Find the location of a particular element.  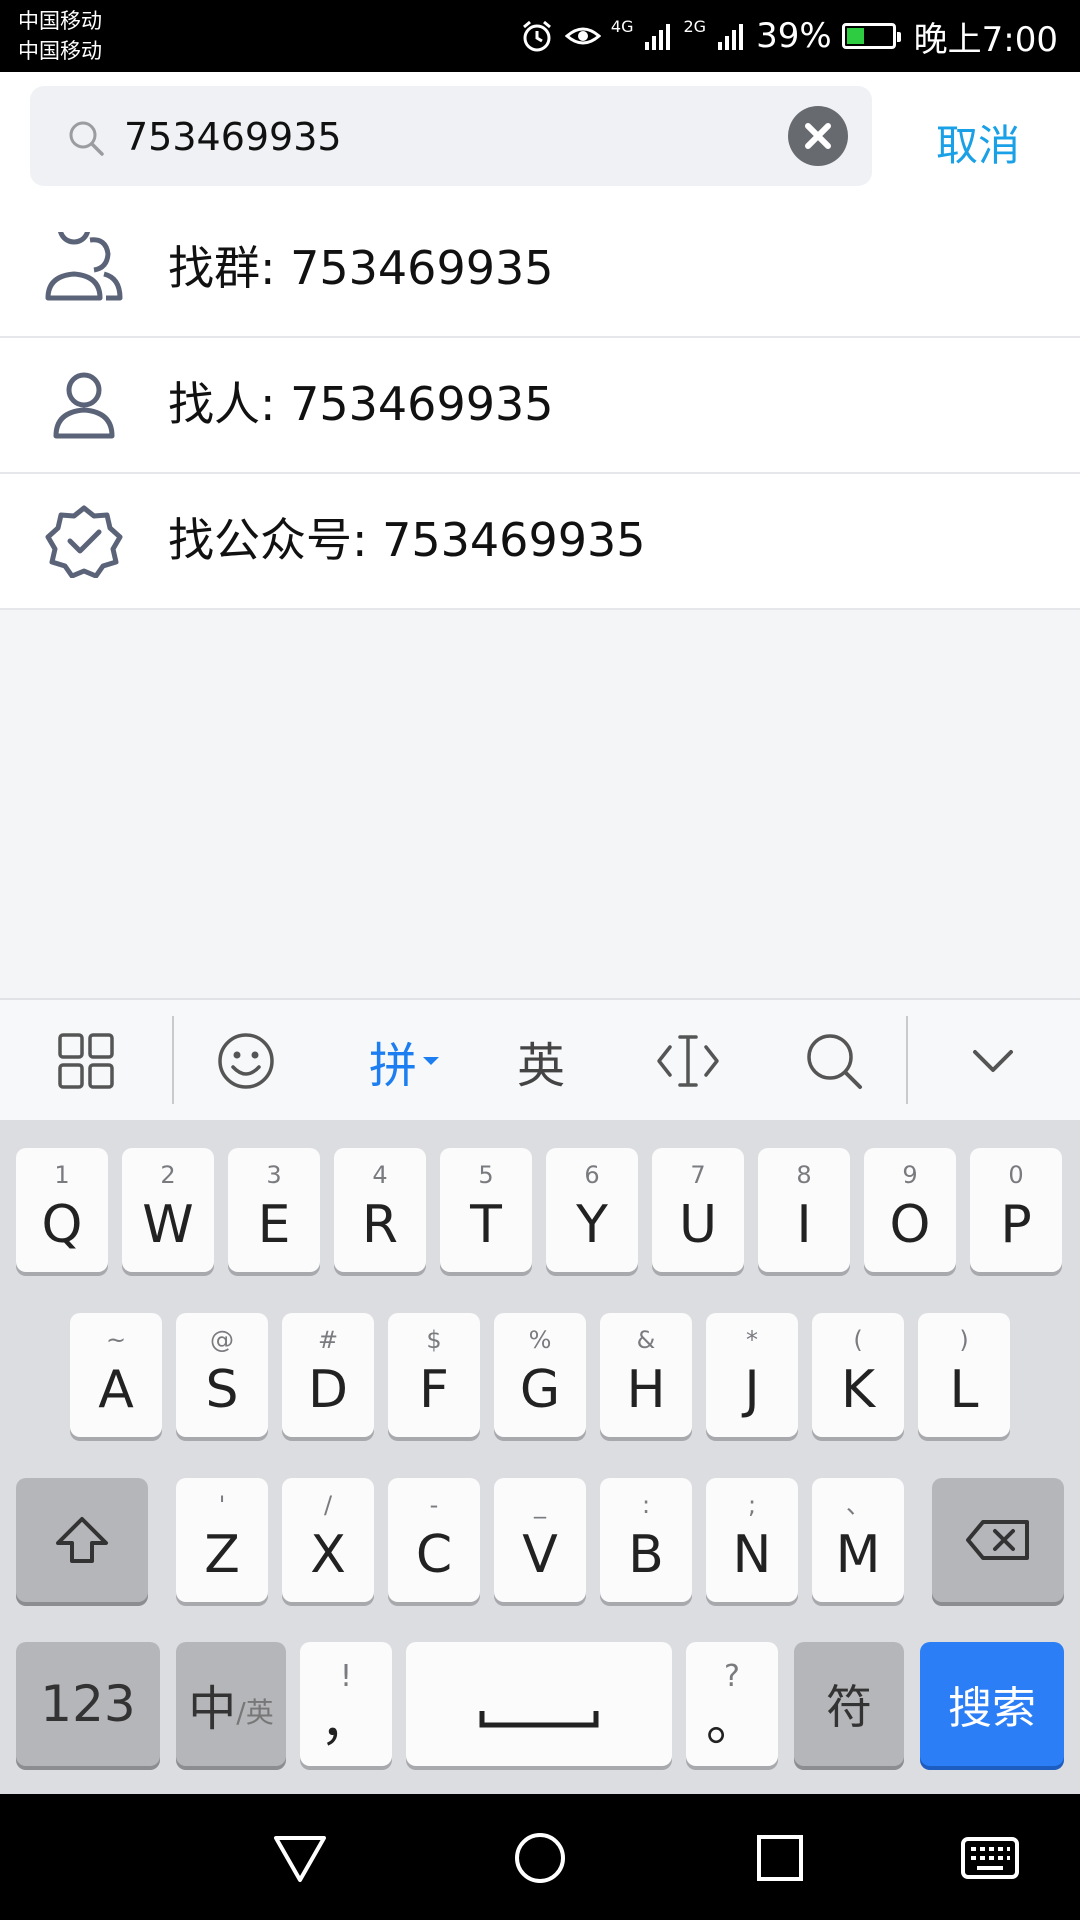

key-k: (K is located at coordinates (858, 1375).